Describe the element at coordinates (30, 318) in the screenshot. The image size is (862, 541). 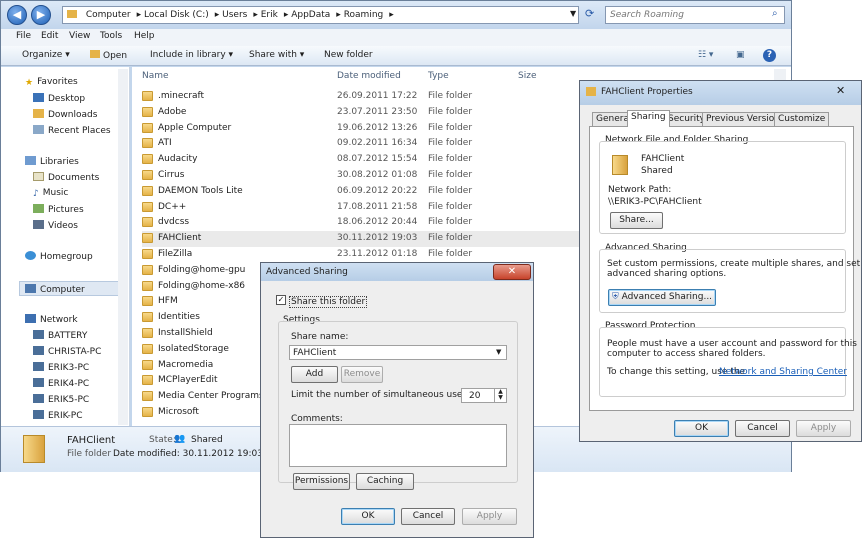
I see `network-icon` at that location.